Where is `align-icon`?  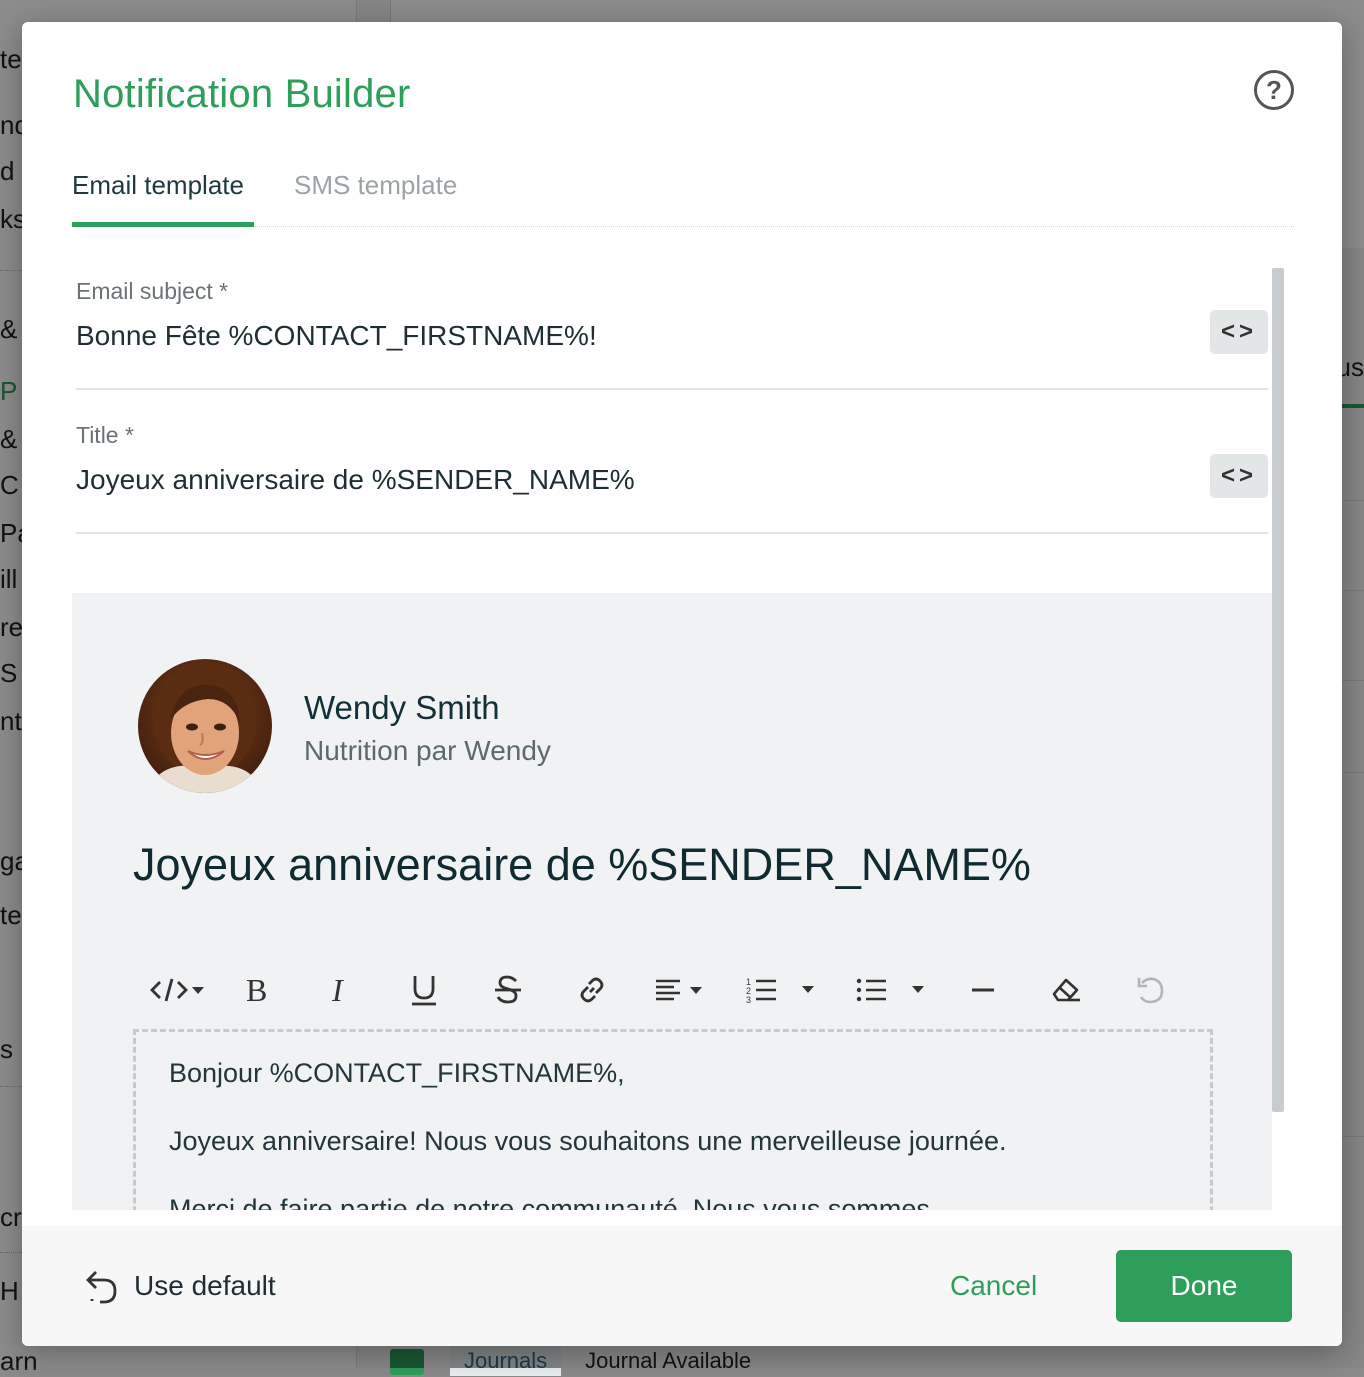 align-icon is located at coordinates (682, 990).